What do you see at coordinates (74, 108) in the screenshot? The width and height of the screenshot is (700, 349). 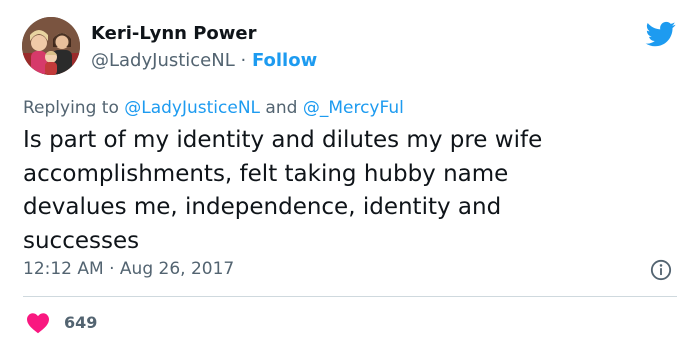 I see `replying-prefix: Replying to` at bounding box center [74, 108].